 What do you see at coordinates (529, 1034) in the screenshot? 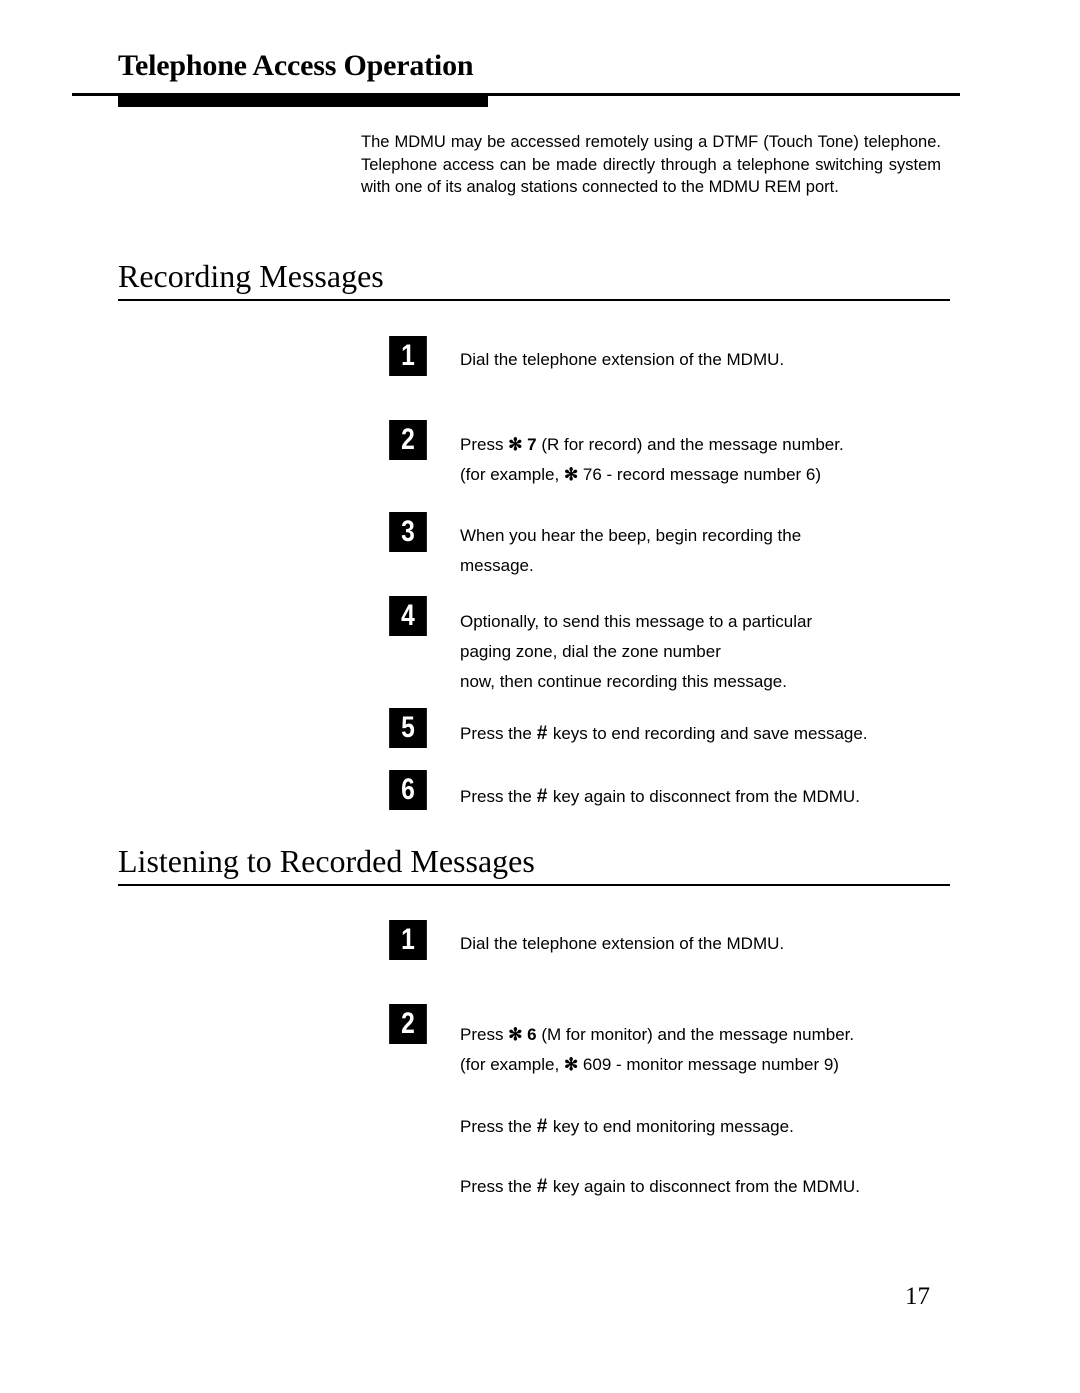
I see `key-number: 6` at bounding box center [529, 1034].